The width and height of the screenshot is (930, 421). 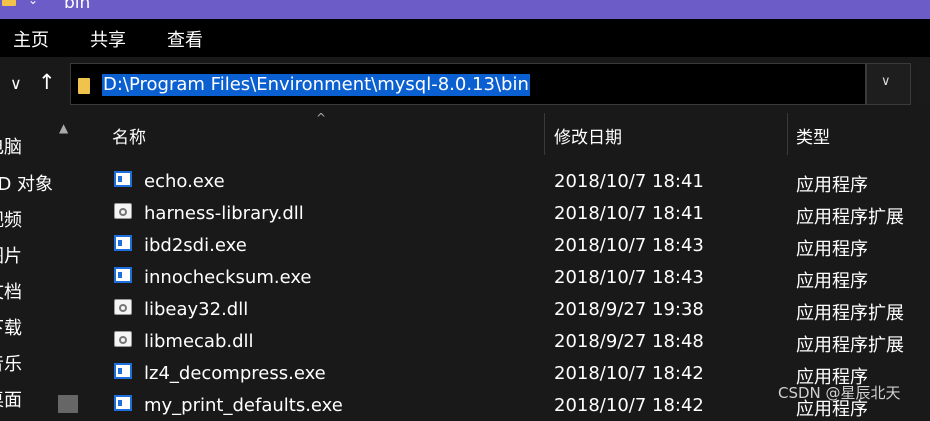 I want to click on sidebar-scrollbar, so click(x=66, y=263).